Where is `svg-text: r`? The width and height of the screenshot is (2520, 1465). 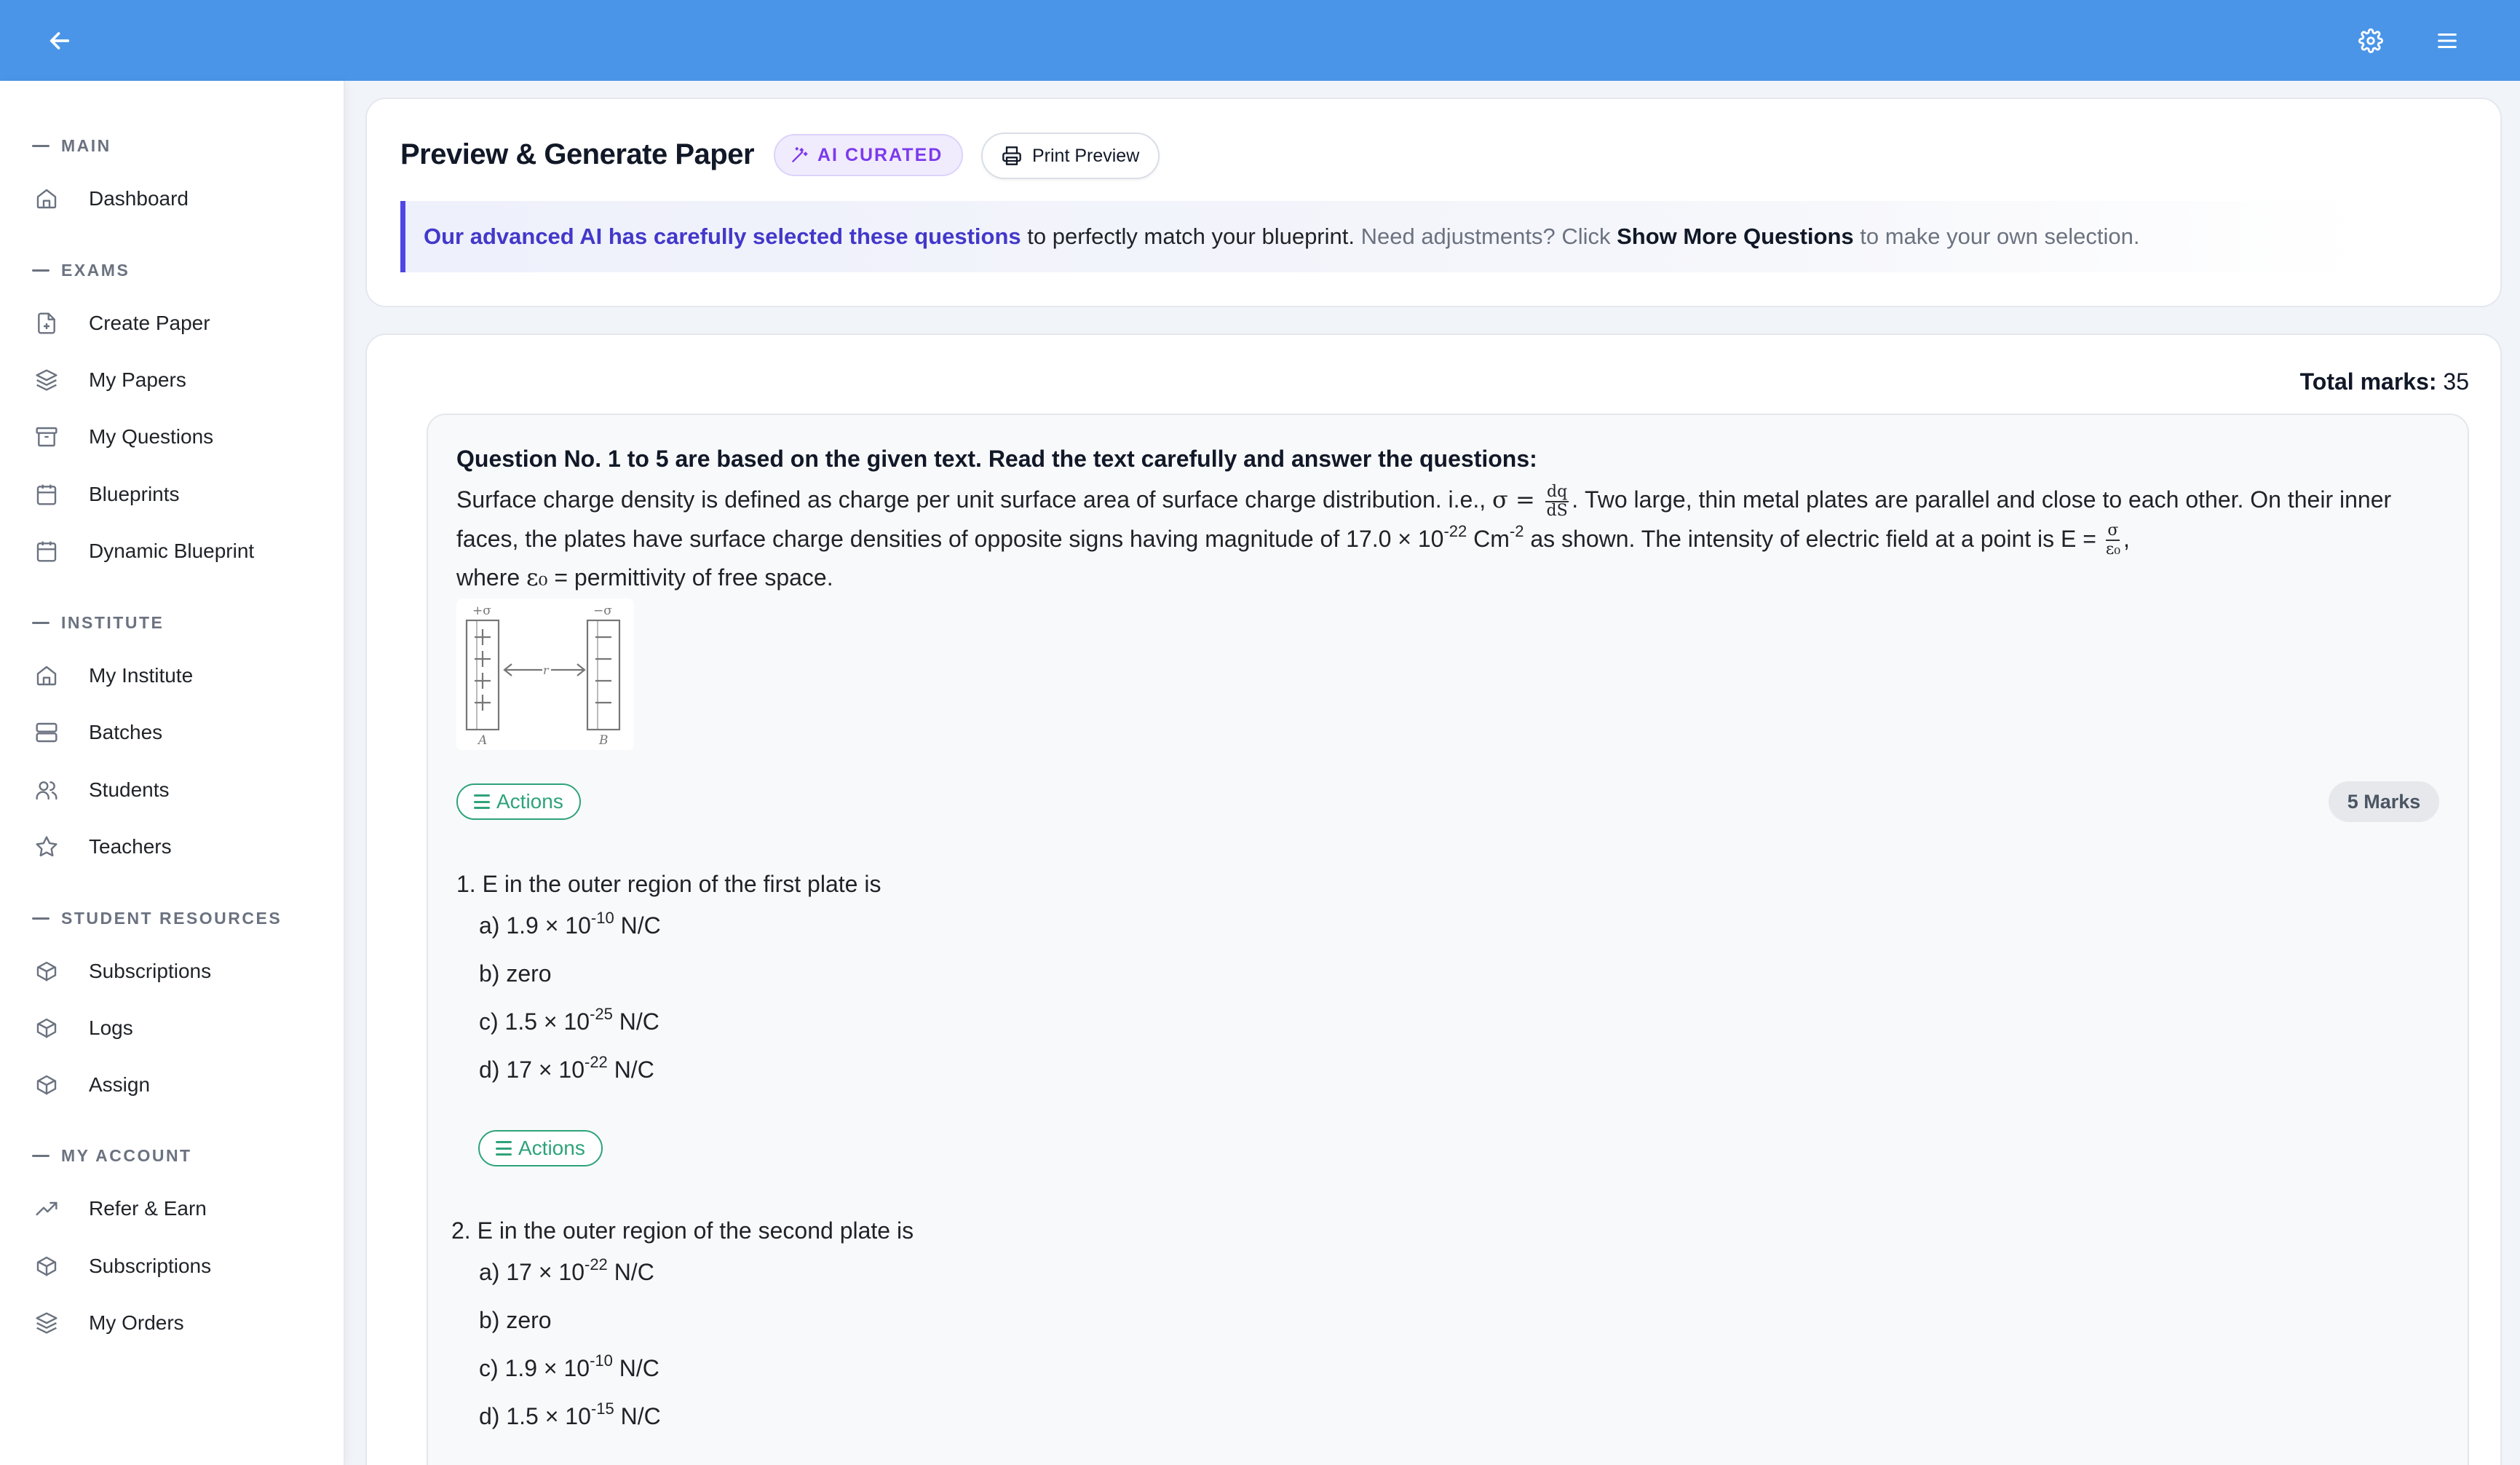 svg-text: r is located at coordinates (546, 670).